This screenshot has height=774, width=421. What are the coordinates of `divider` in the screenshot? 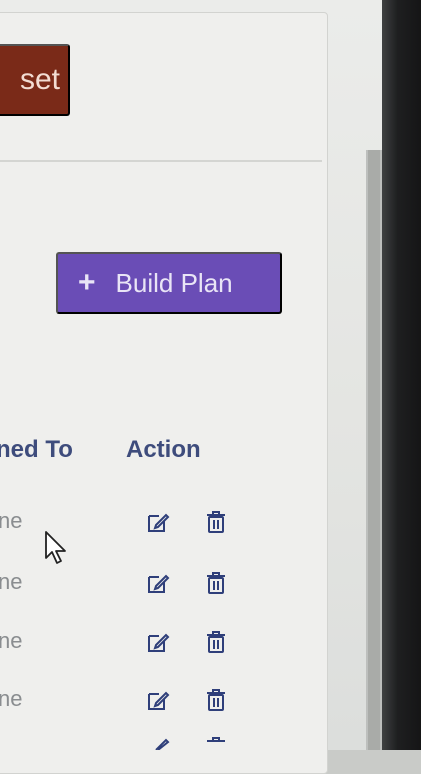 It's located at (161, 161).